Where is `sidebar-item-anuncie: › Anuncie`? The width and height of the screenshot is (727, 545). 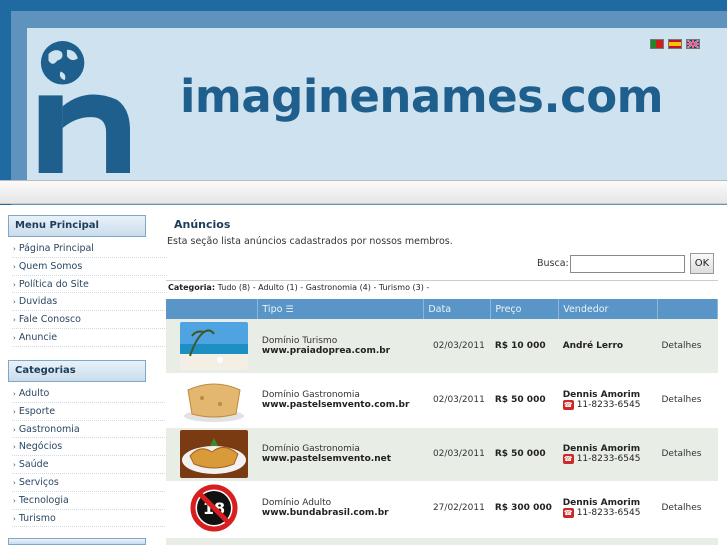 sidebar-item-anuncie: › Anuncie is located at coordinates (89, 338).